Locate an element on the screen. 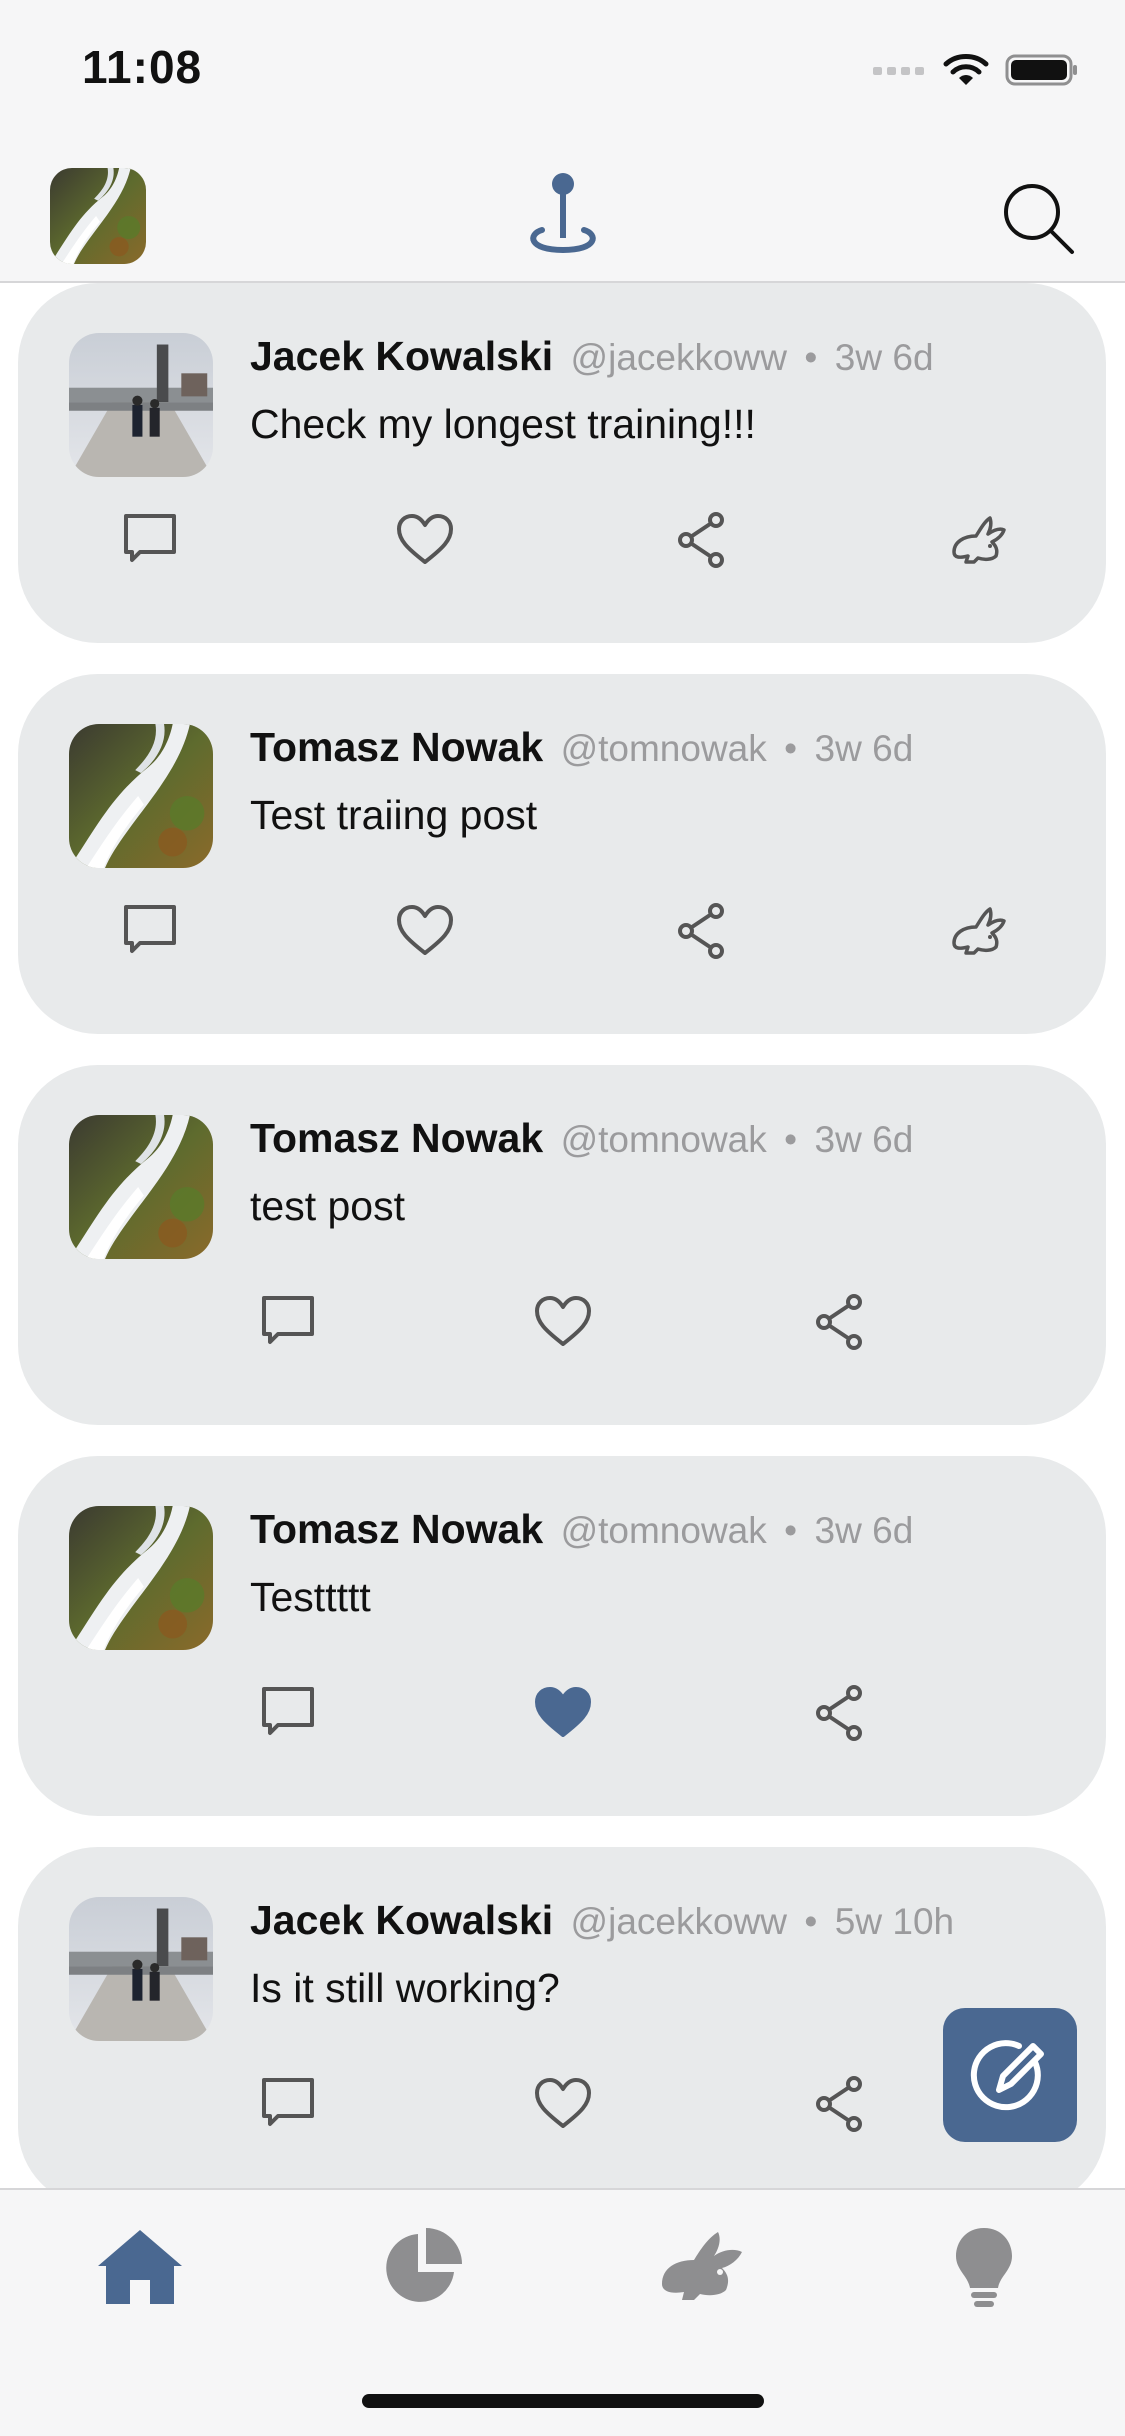 The image size is (1125, 2436). status-time: 11:08 is located at coordinates (142, 67).